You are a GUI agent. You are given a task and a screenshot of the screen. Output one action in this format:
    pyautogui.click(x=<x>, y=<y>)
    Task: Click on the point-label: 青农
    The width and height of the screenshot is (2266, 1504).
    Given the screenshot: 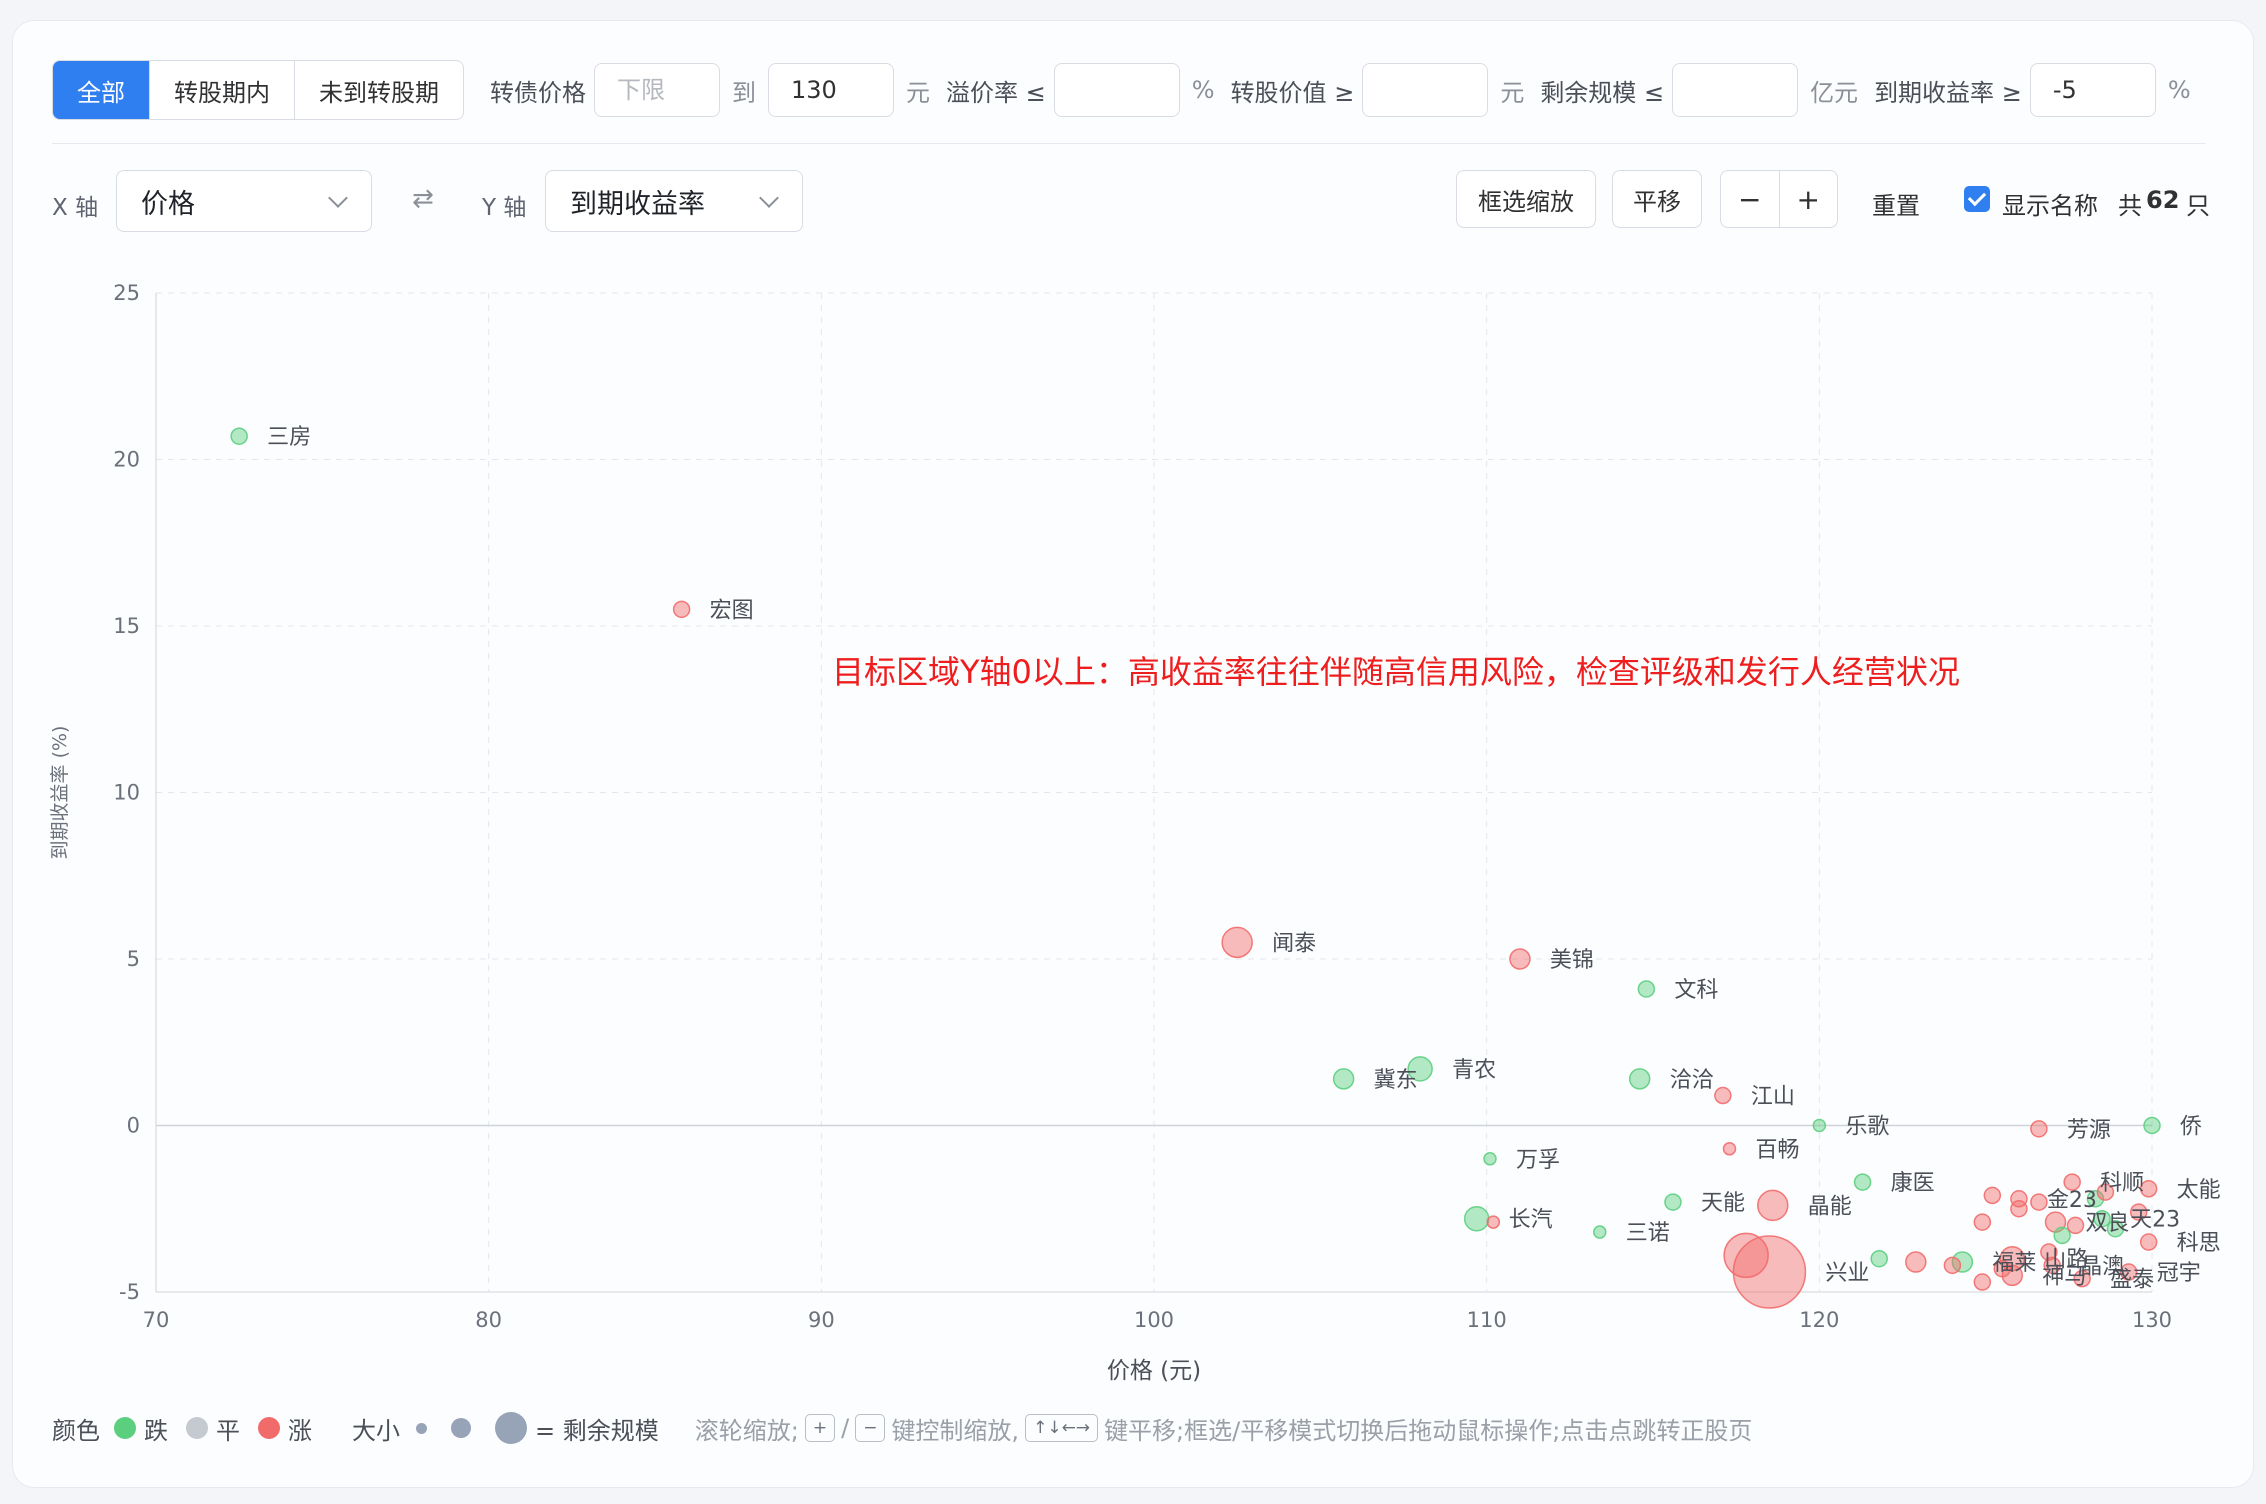 What is the action you would take?
    pyautogui.click(x=1474, y=1070)
    